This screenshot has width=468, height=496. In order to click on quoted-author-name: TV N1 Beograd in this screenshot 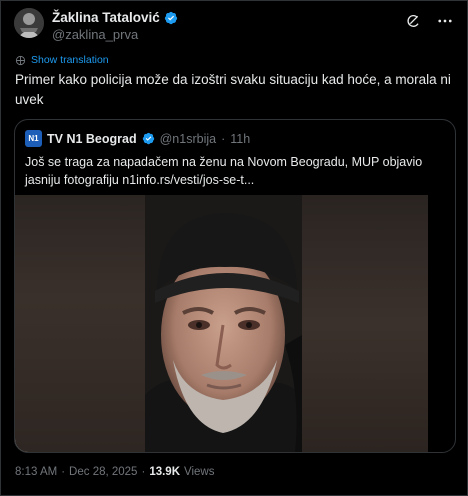, I will do `click(92, 138)`.